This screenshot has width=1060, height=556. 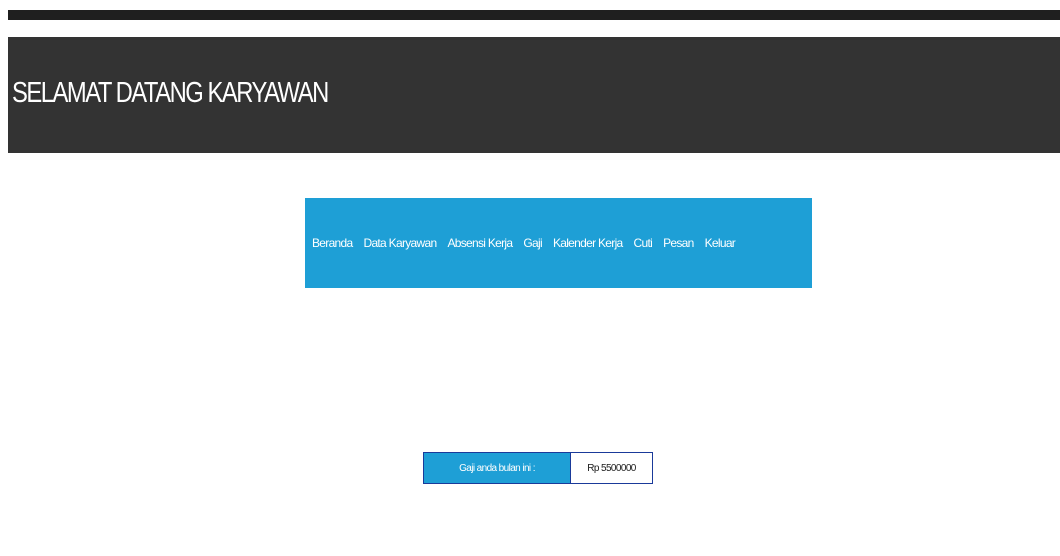 I want to click on salary-table: Gaji anda bulan ini : Rp 5500000, so click(x=538, y=468).